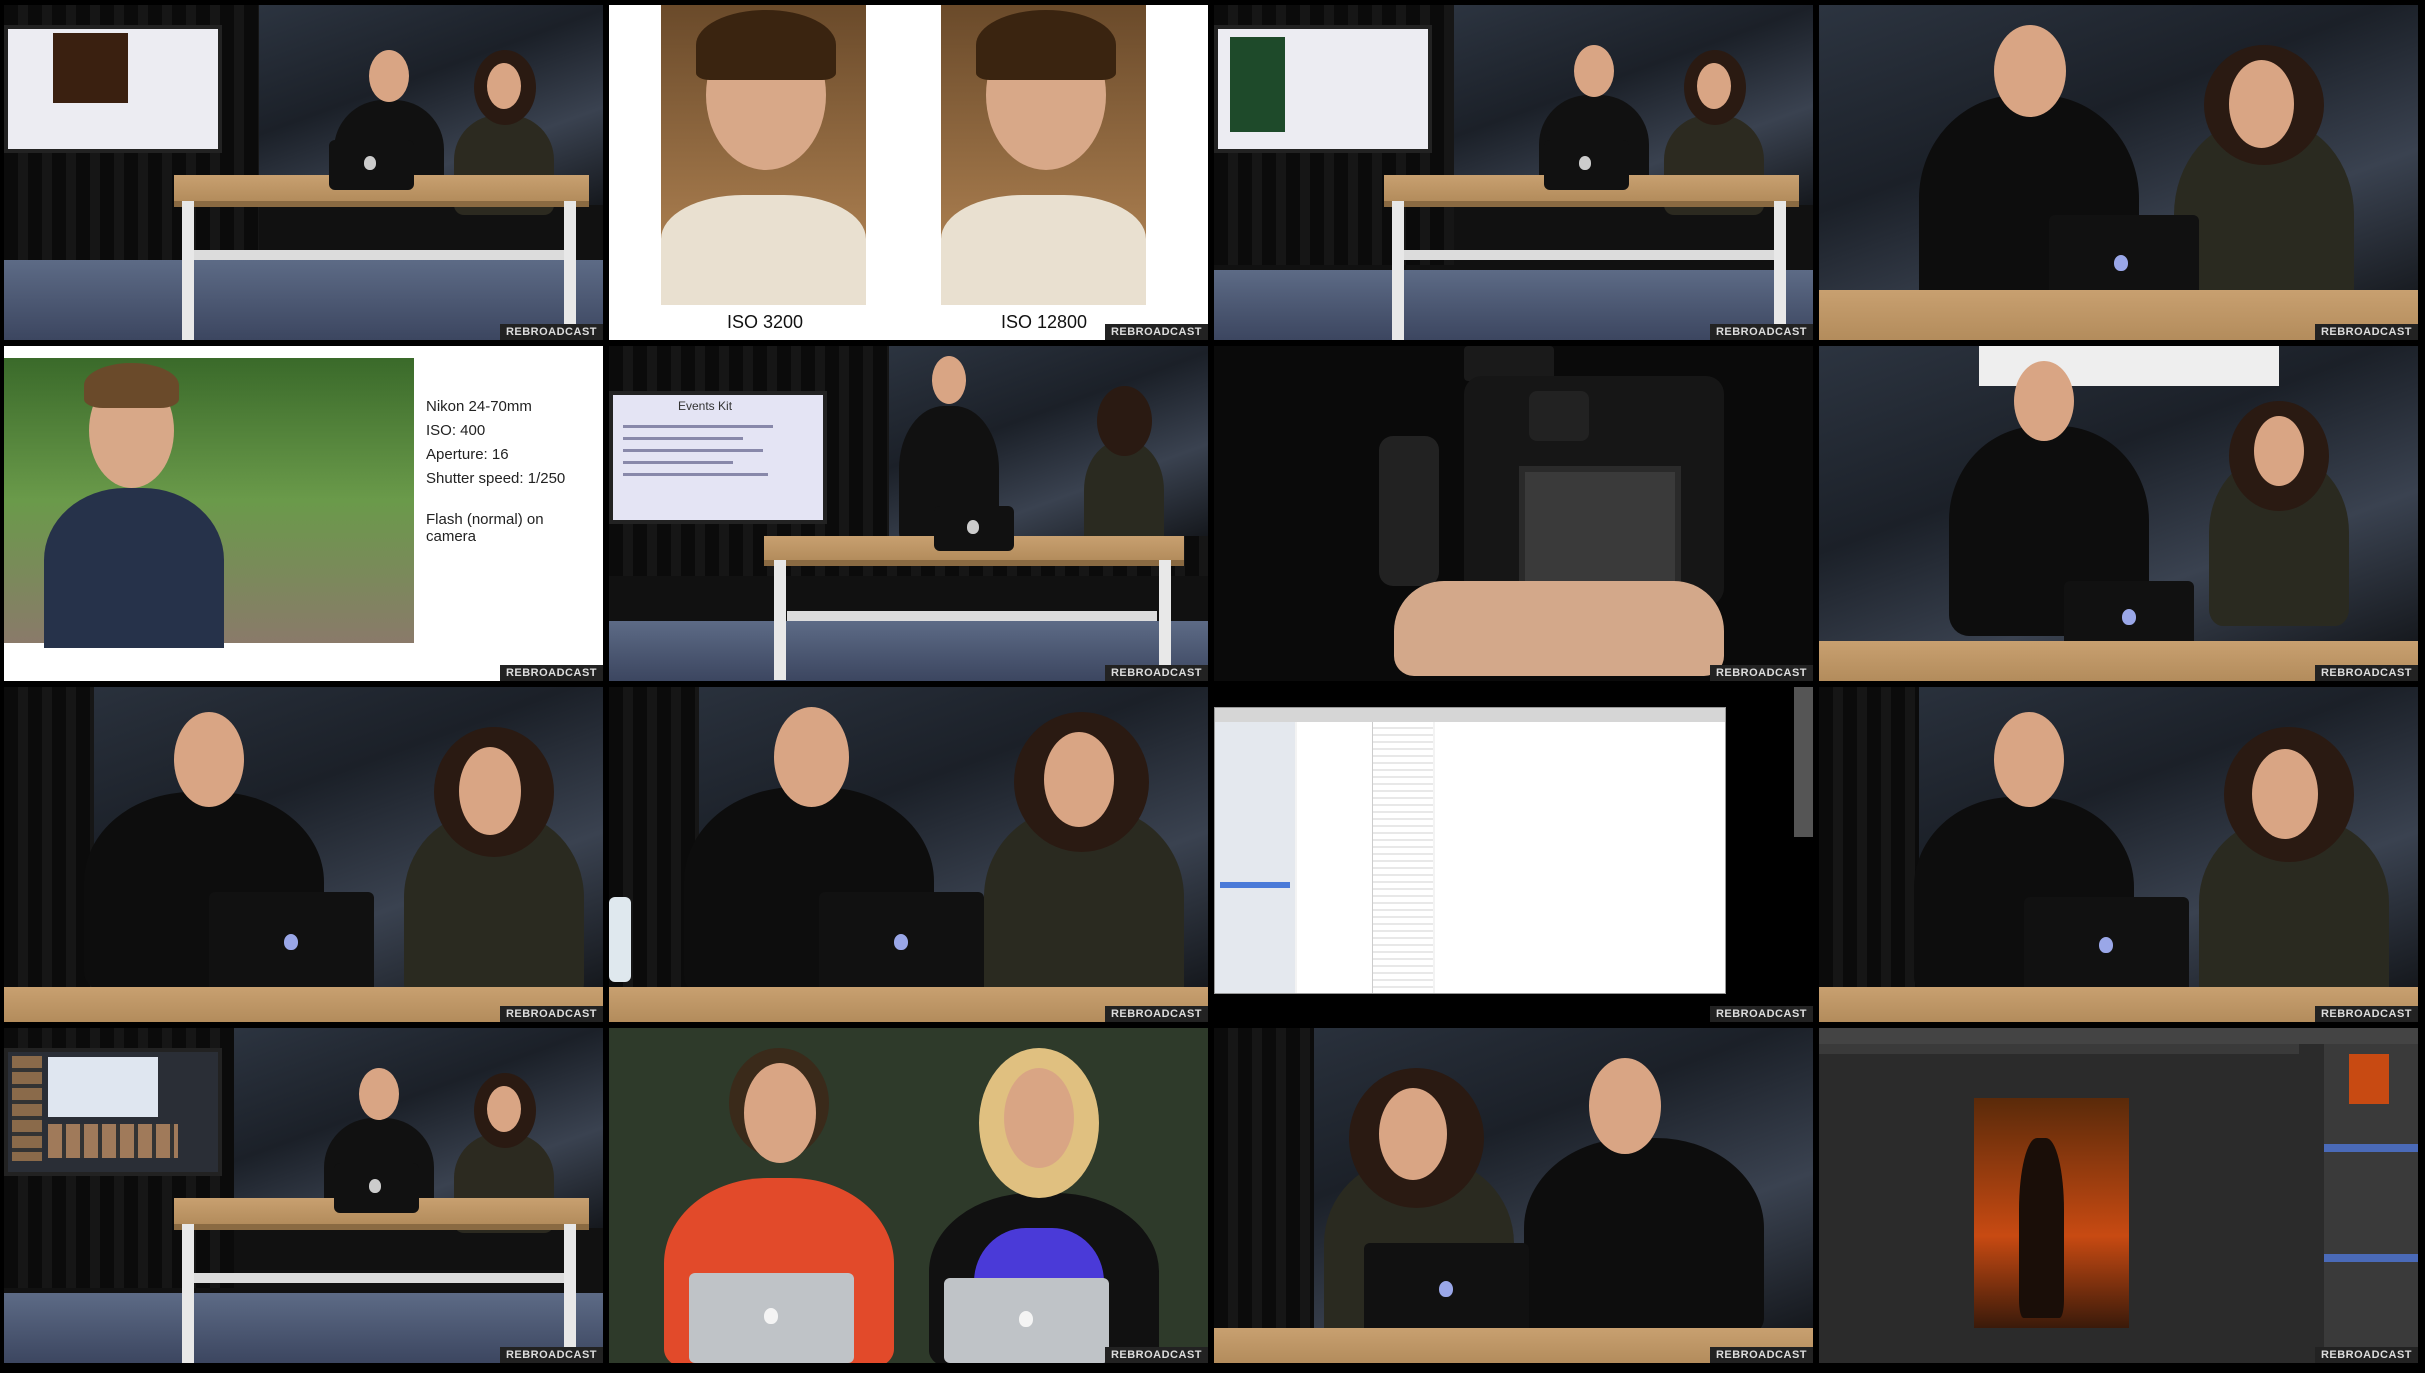  I want to click on thumbnail-2: ISO 3200 ISO 12800 REBROADCAST, so click(908, 172).